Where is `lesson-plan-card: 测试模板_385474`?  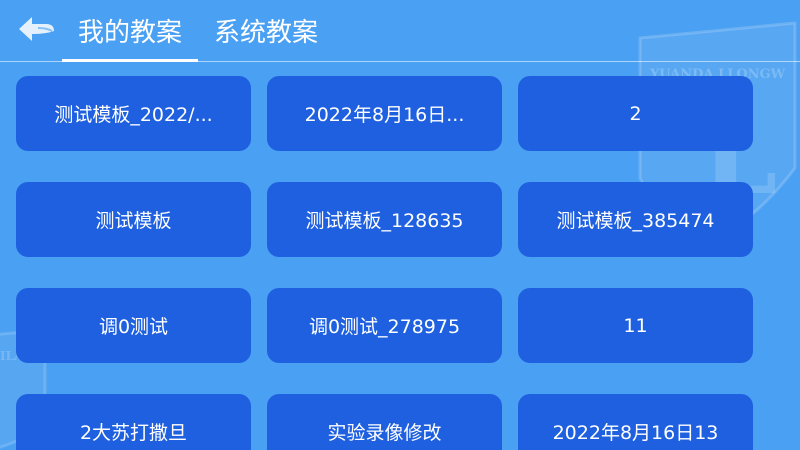
lesson-plan-card: 测试模板_385474 is located at coordinates (635, 219).